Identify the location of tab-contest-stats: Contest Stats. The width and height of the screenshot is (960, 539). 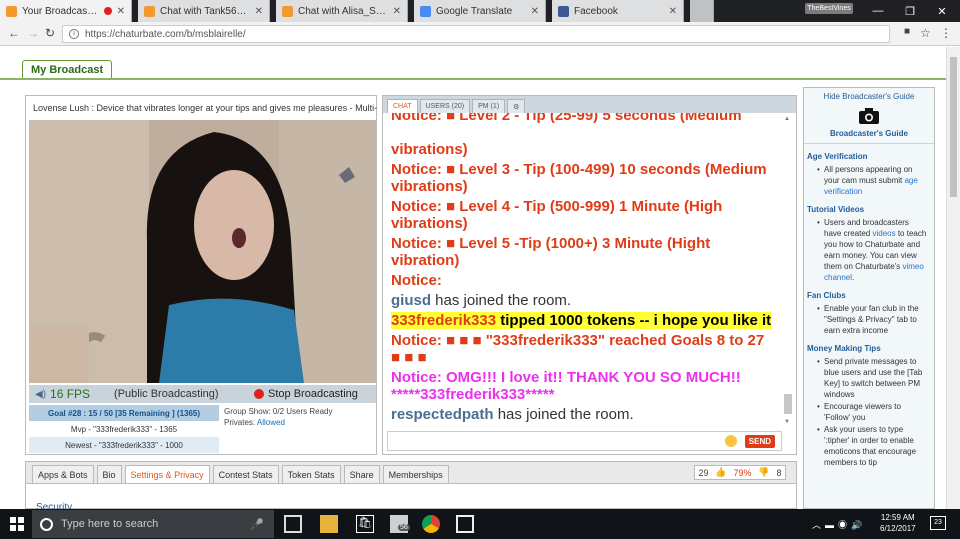
(245, 474).